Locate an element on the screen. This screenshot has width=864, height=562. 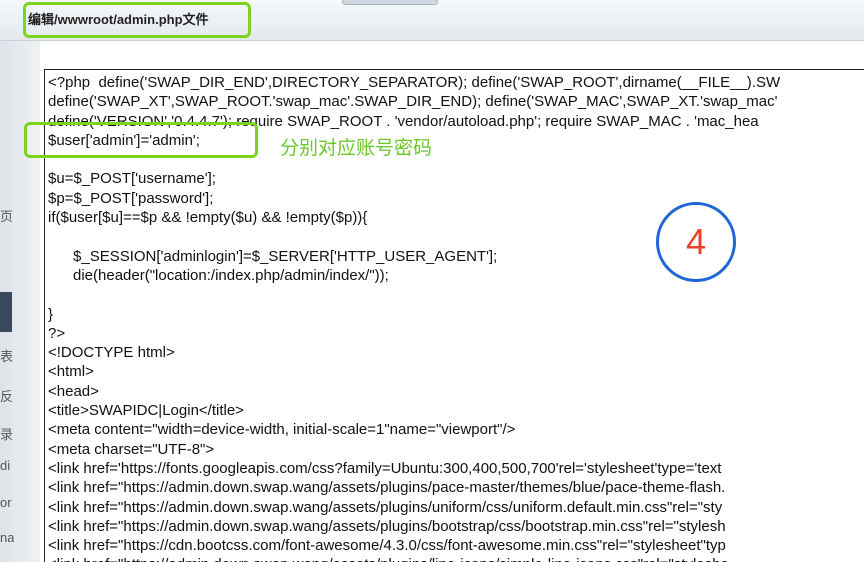
code-line: <html> is located at coordinates (71, 372).